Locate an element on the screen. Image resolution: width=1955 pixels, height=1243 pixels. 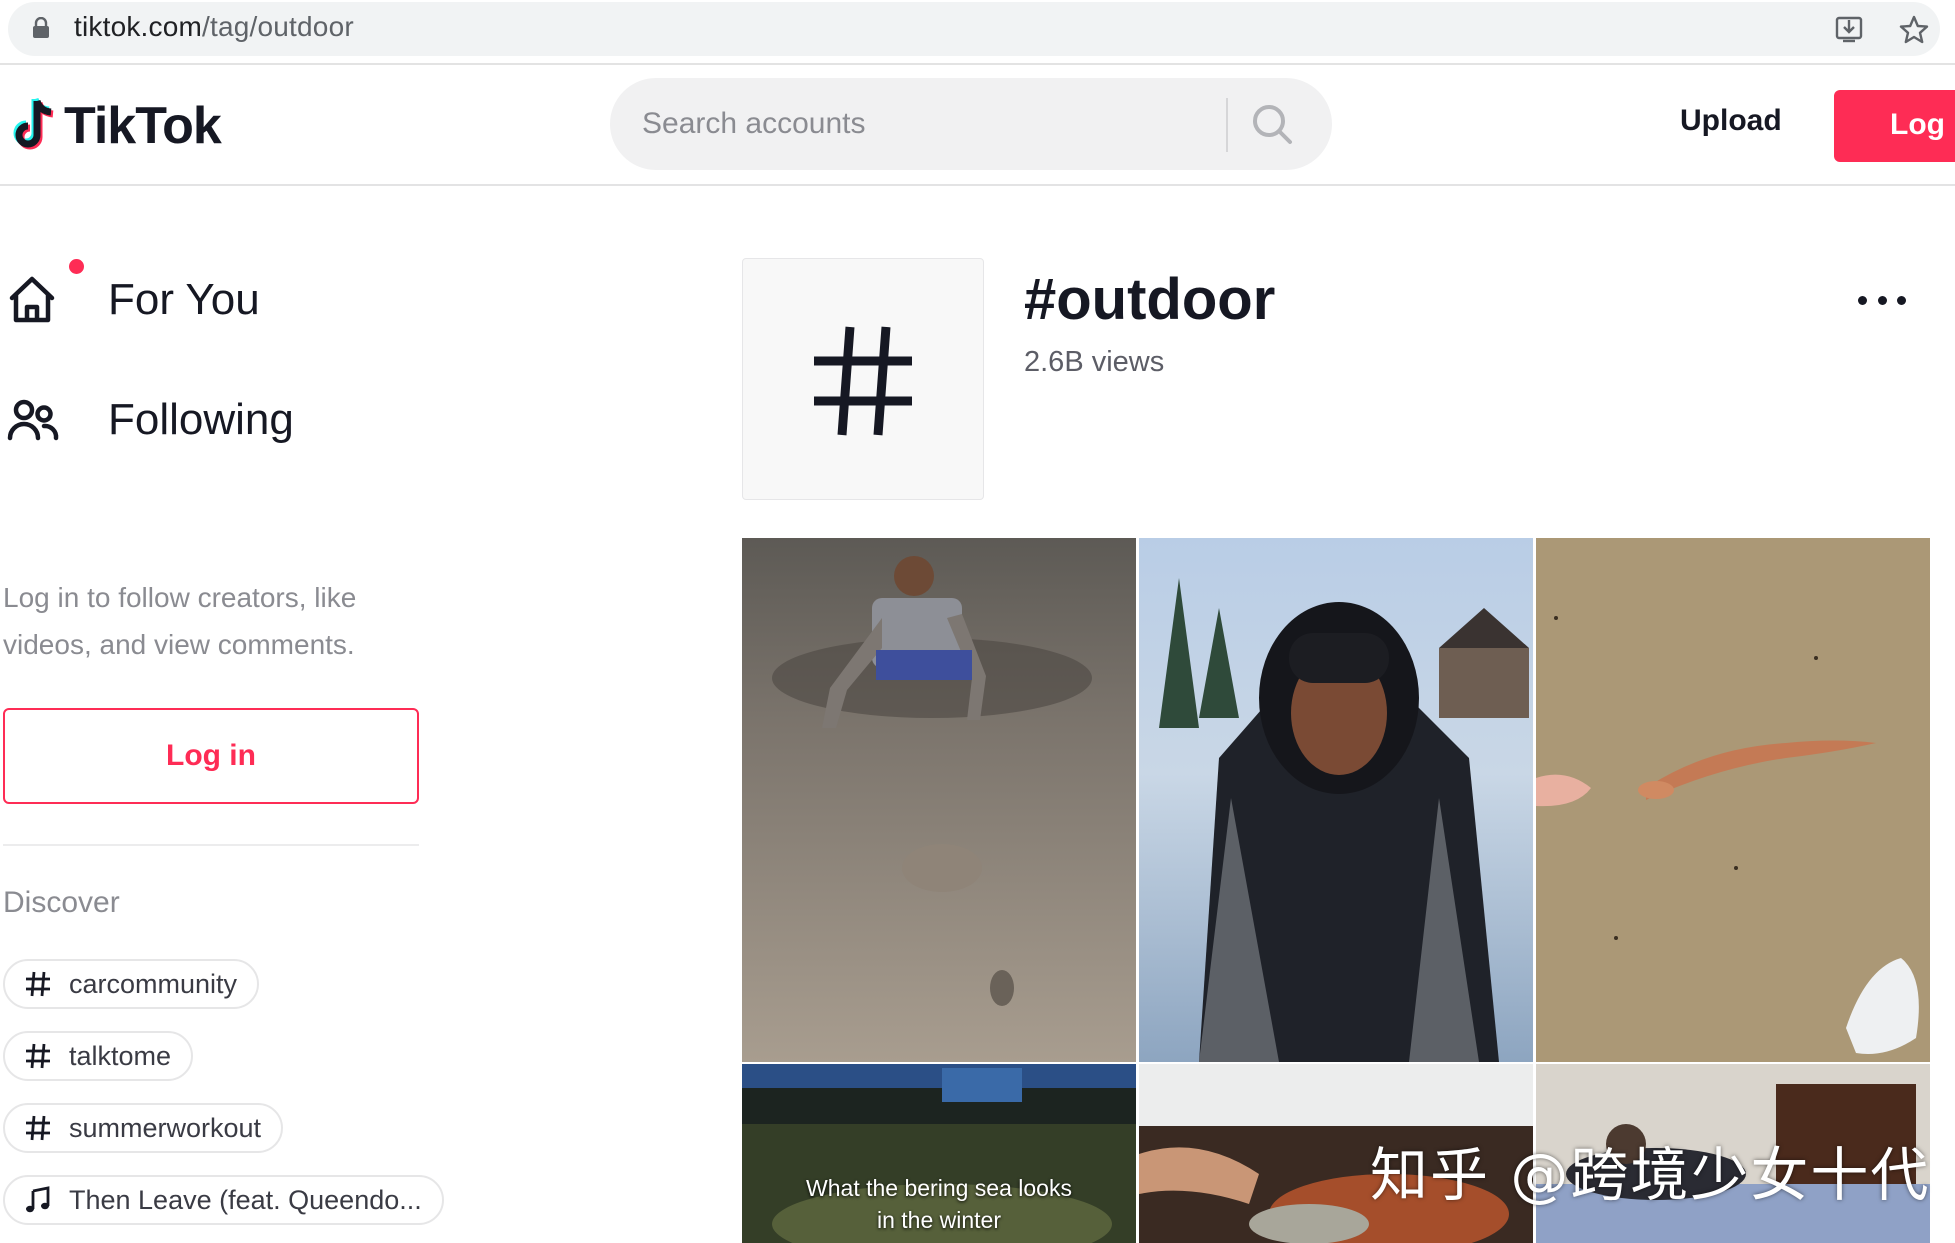
logo-text: TikTok is located at coordinates (143, 126).